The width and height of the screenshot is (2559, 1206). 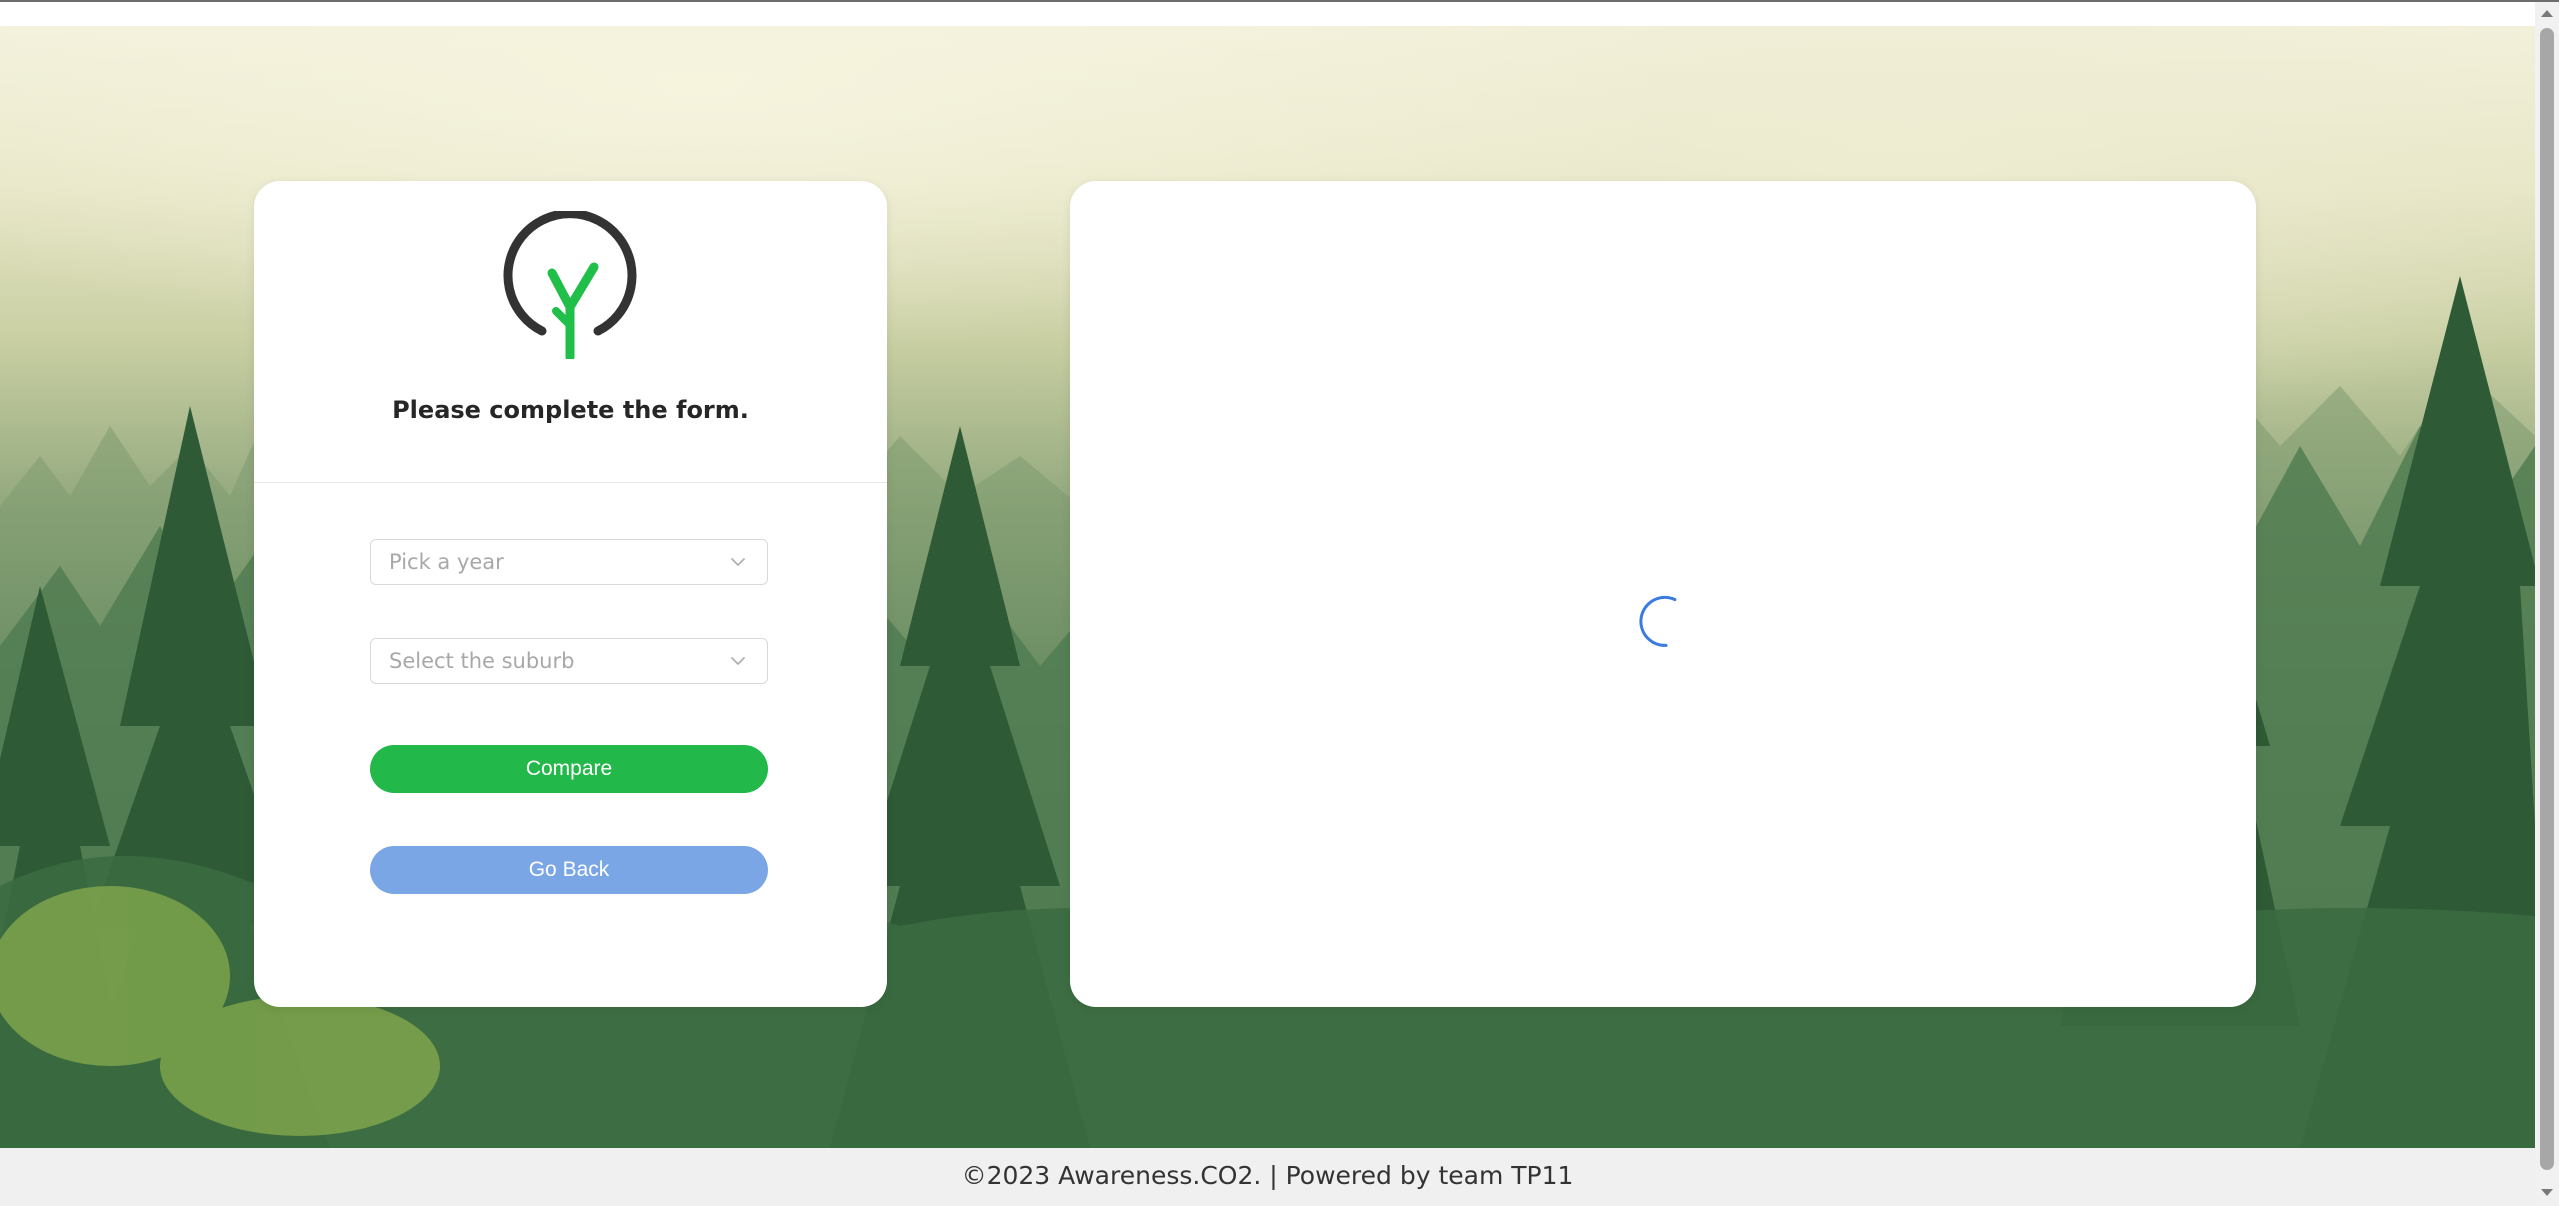 I want to click on scrollbar-thumb, so click(x=2547, y=599).